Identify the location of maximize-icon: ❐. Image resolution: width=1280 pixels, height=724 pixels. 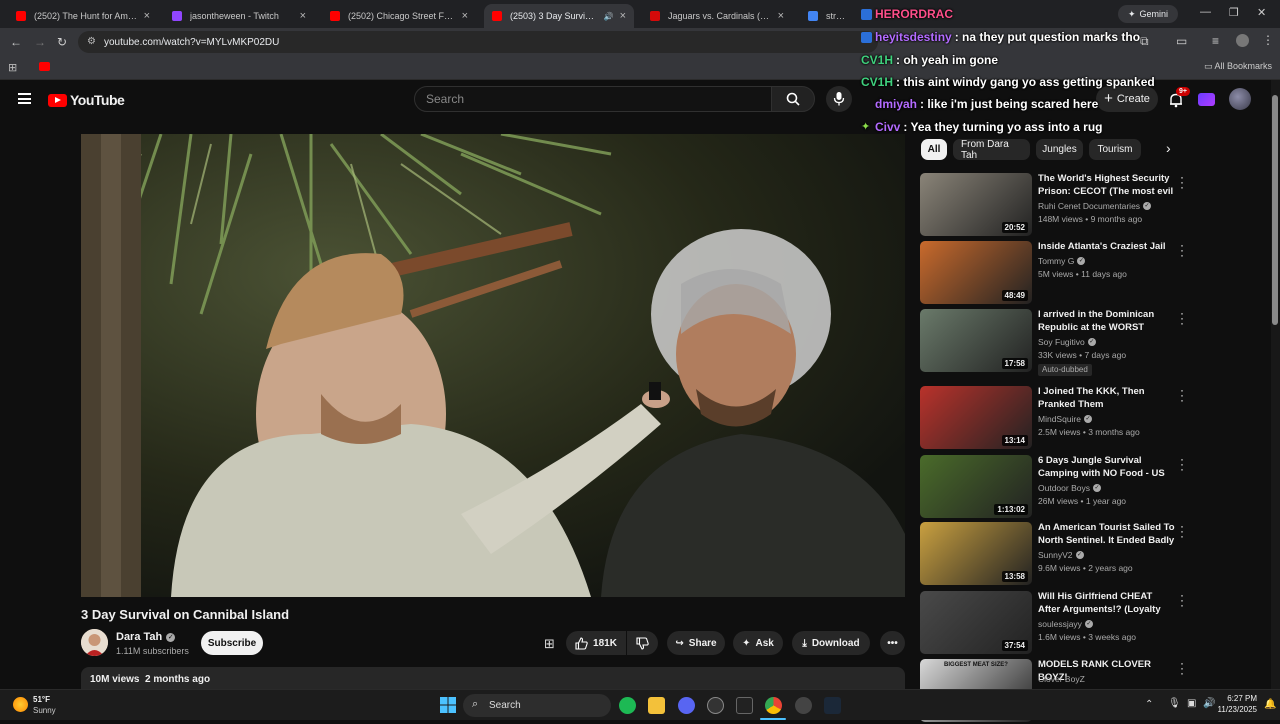
(1234, 12).